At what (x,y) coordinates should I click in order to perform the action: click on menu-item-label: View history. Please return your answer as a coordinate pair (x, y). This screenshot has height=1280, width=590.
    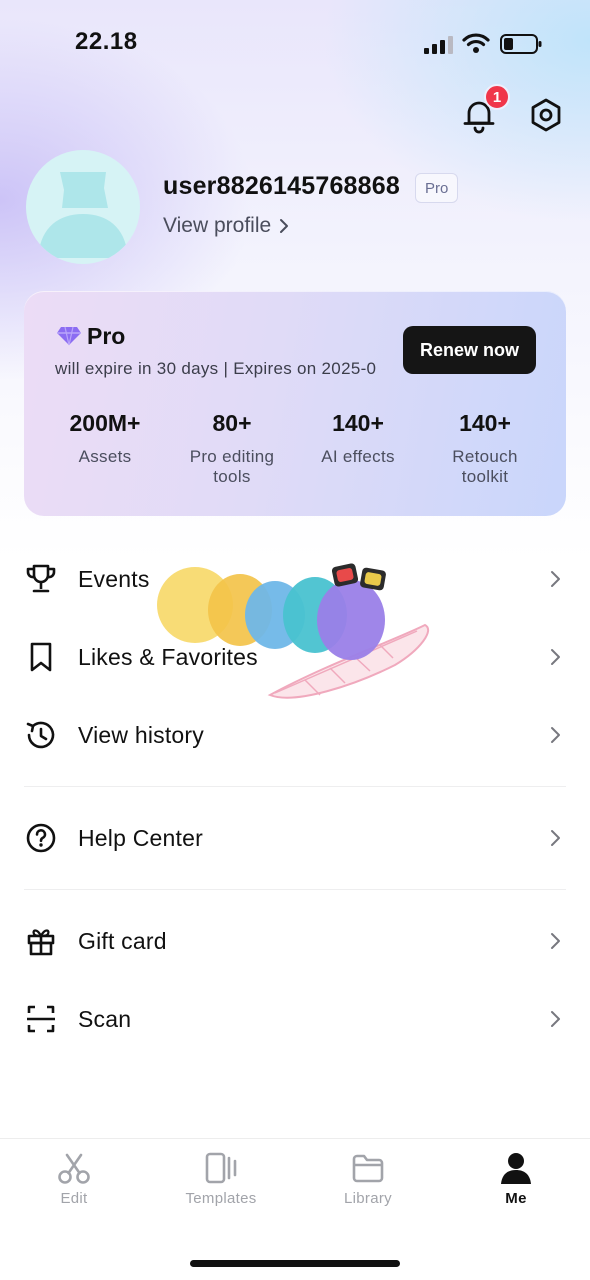
    Looking at the image, I should click on (141, 734).